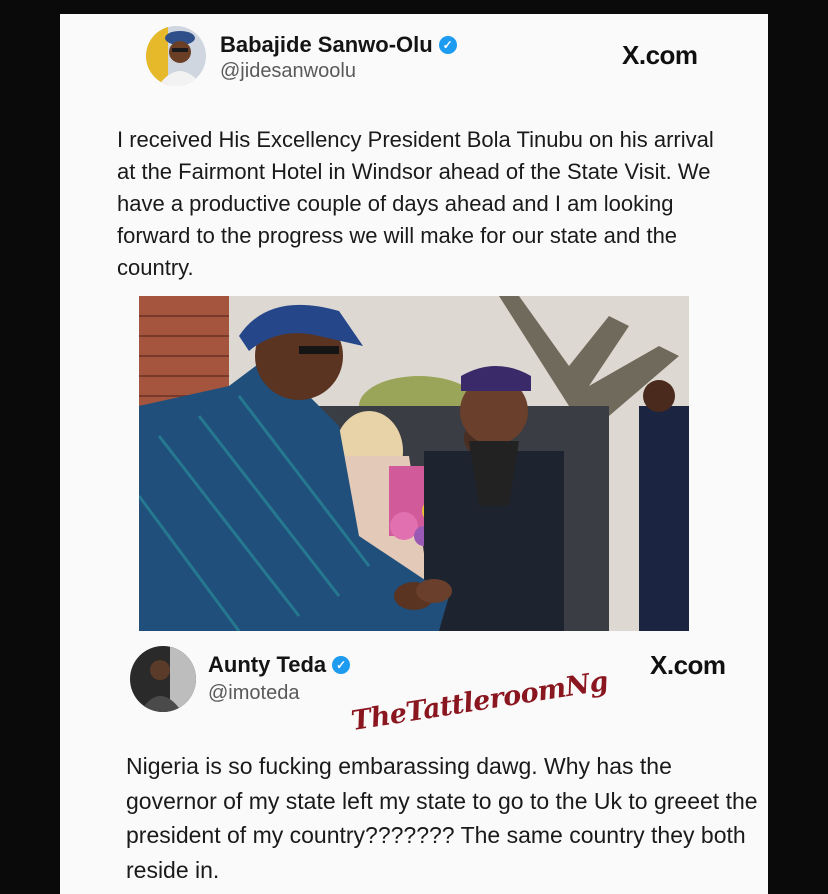 The width and height of the screenshot is (828, 894). I want to click on post1-handle: @jidesanwoolu, so click(288, 71).